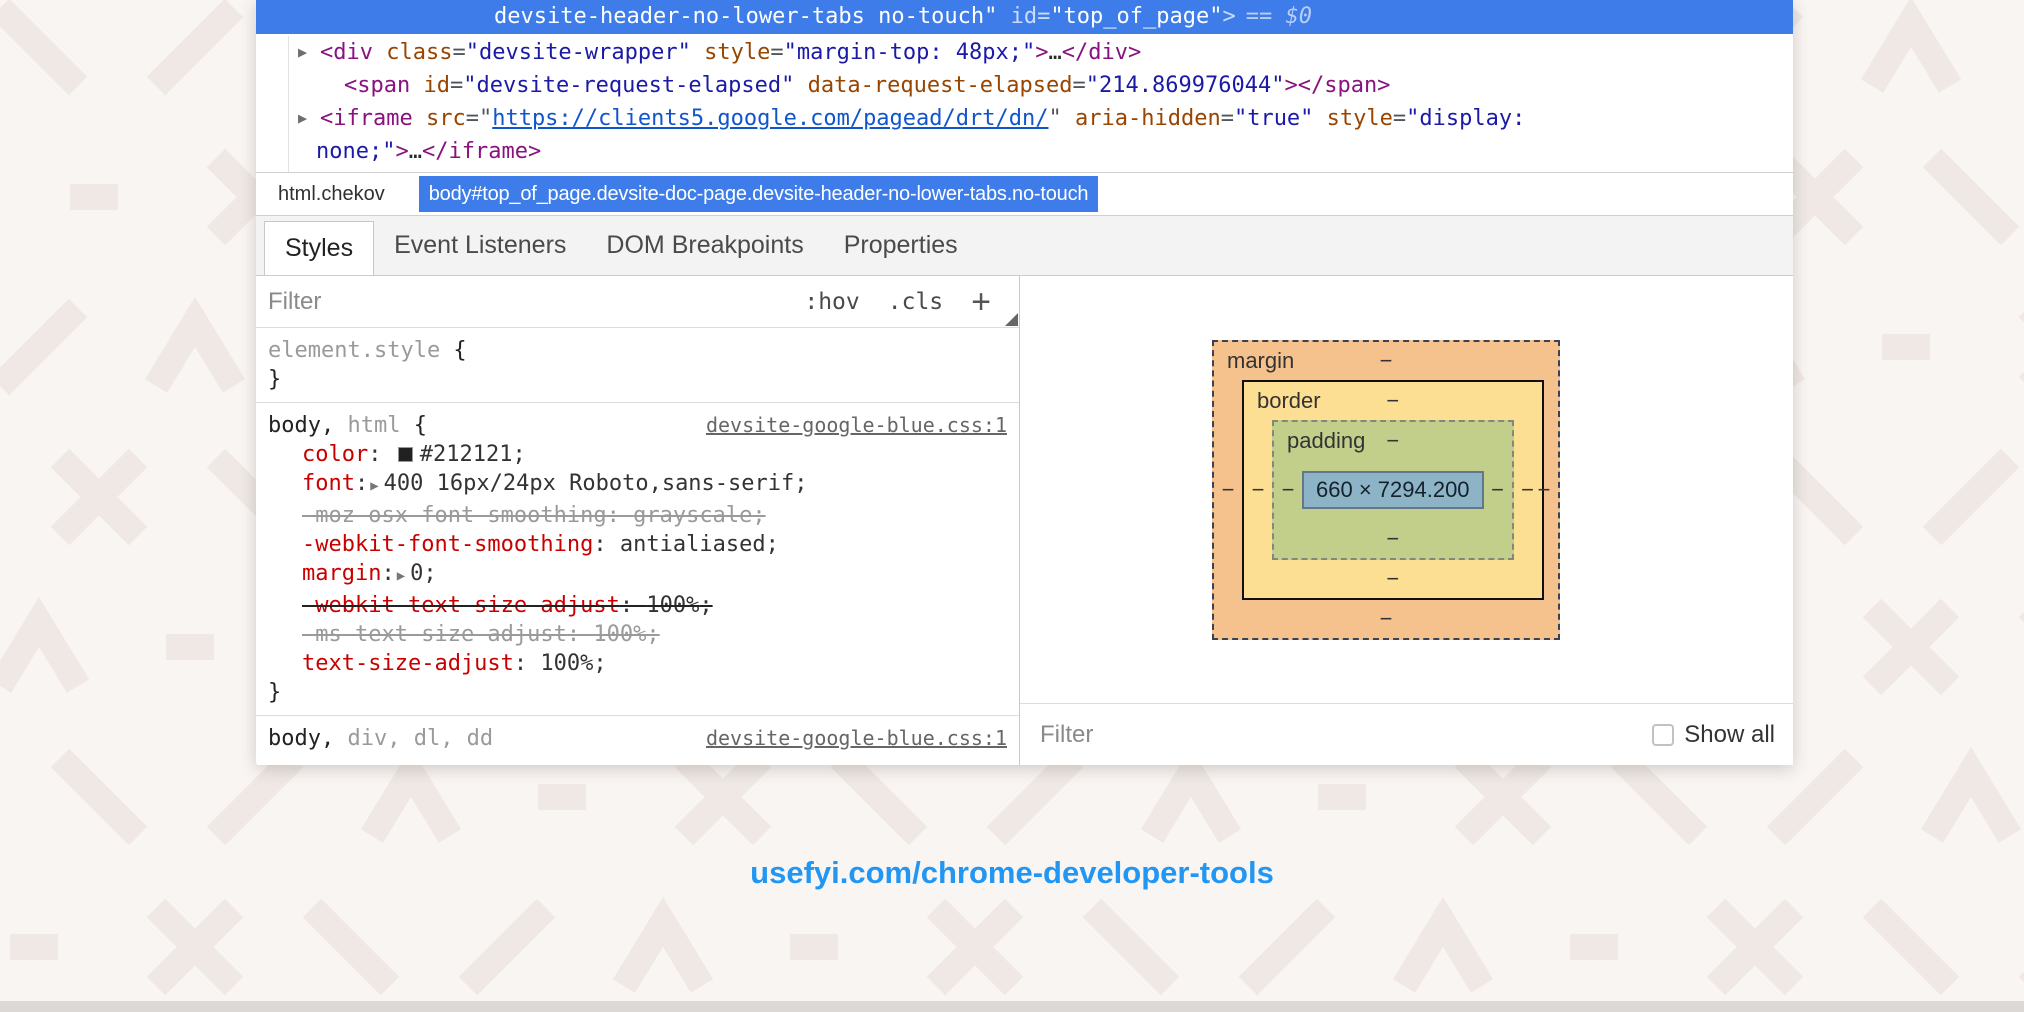 This screenshot has height=1012, width=2024. I want to click on dom-tree-node: none;">…</iframe>, so click(1024, 151).